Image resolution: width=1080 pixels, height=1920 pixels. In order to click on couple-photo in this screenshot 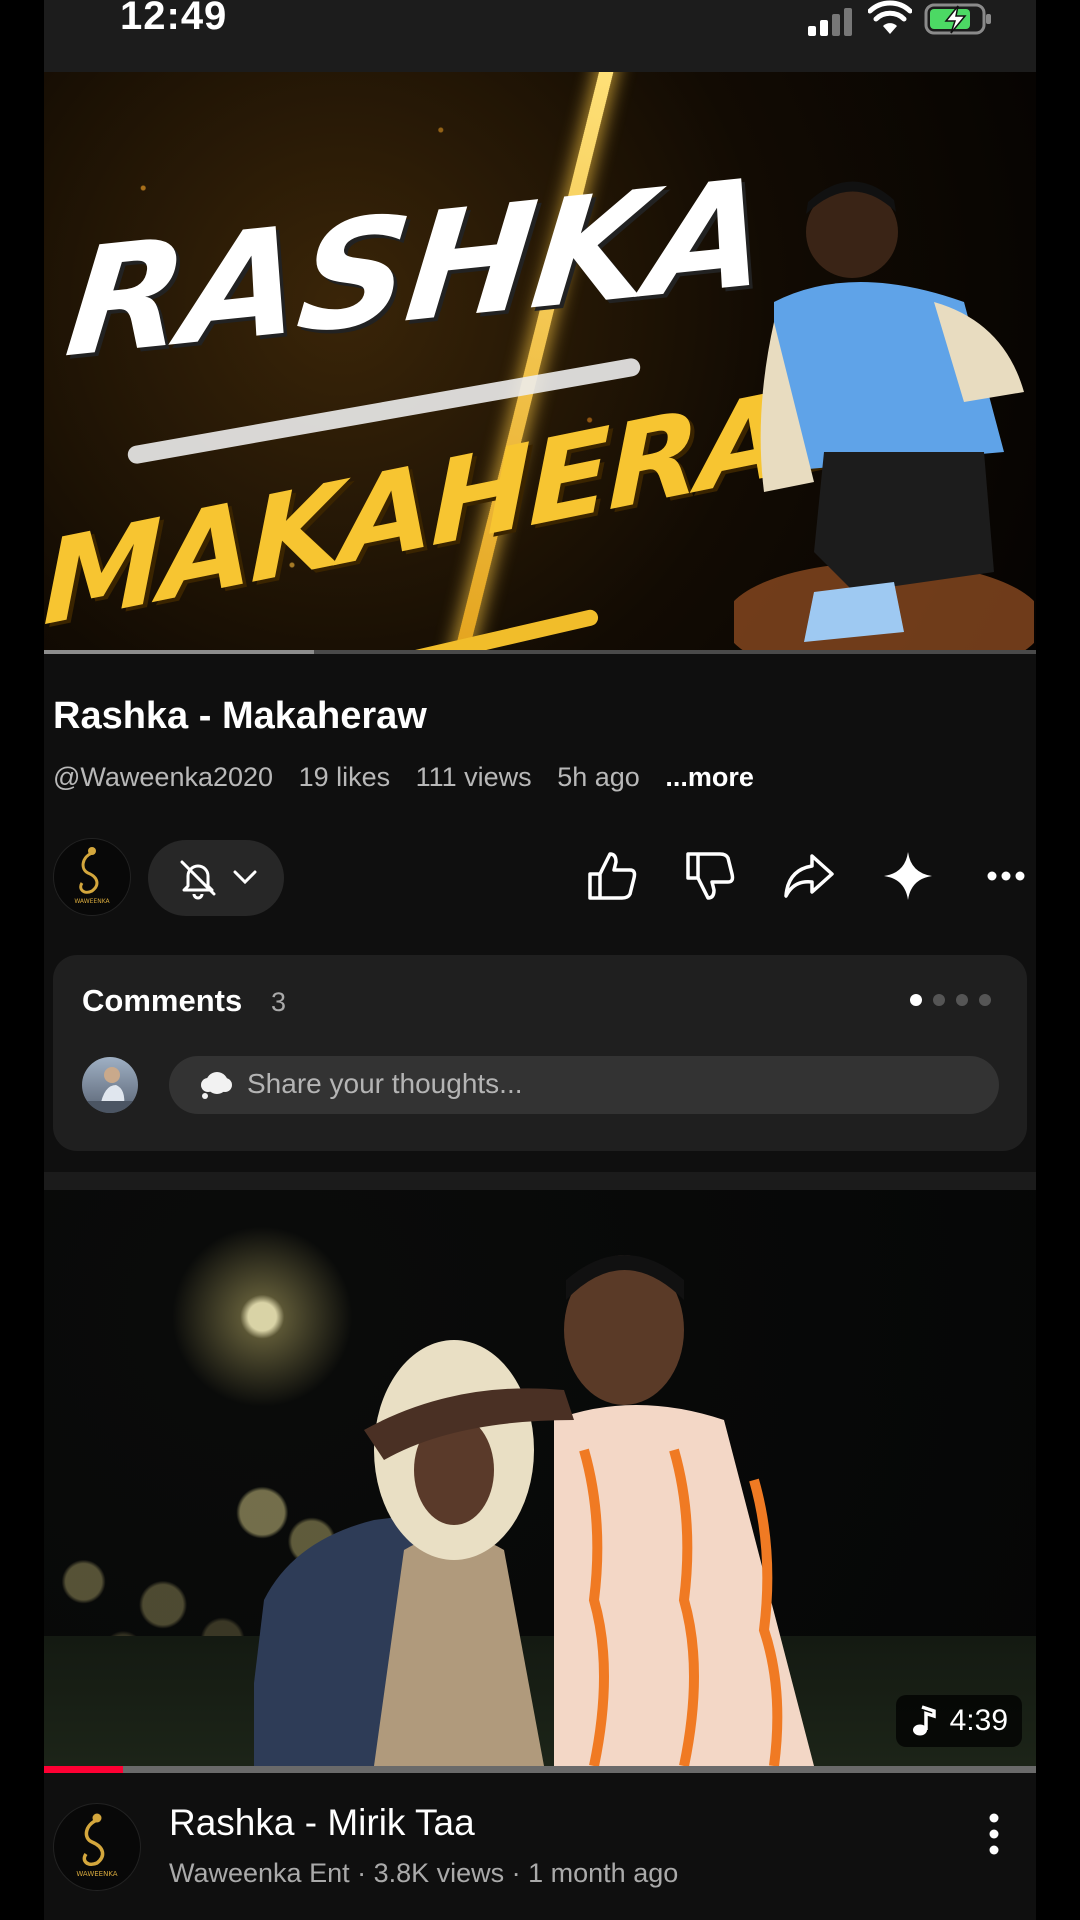, I will do `click(534, 1510)`.